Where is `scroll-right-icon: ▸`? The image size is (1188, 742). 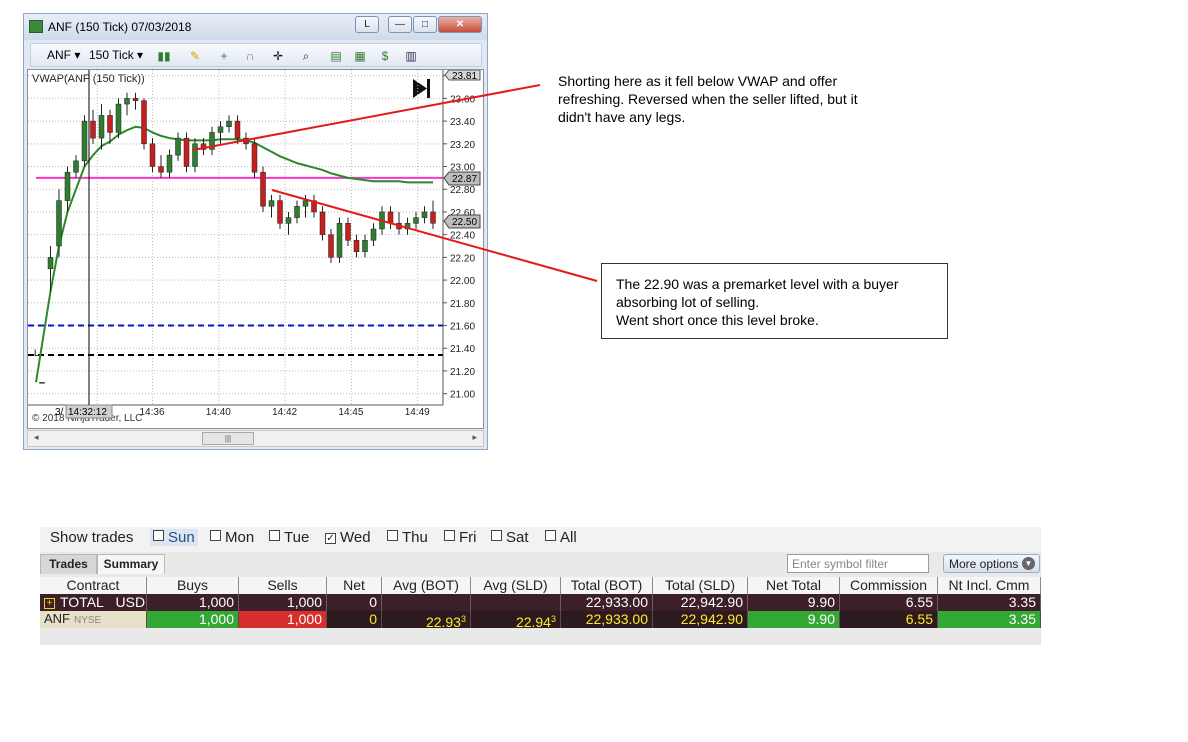
scroll-right-icon: ▸ is located at coordinates (474, 437).